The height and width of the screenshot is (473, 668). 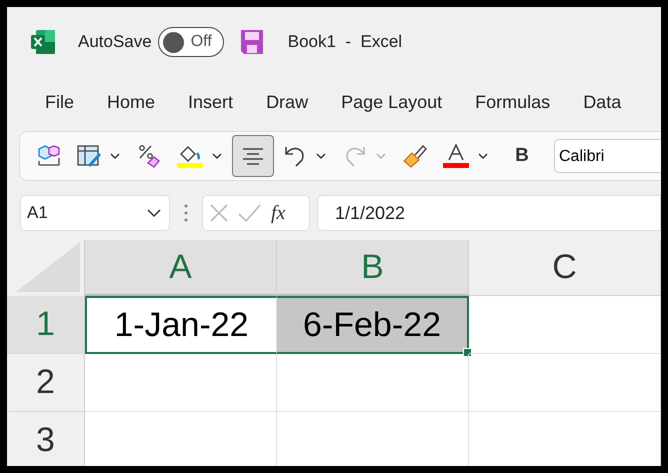 I want to click on row-header: 3, so click(x=46, y=439).